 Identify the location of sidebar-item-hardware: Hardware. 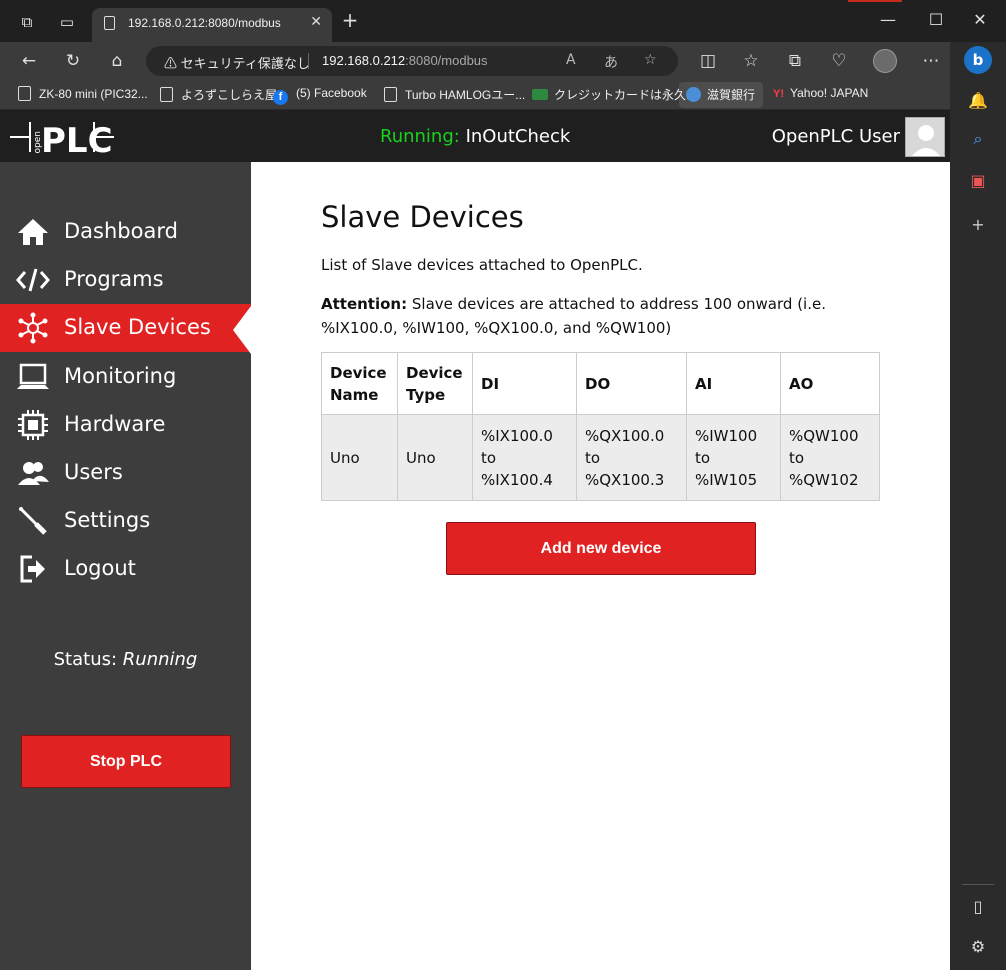
(125, 425).